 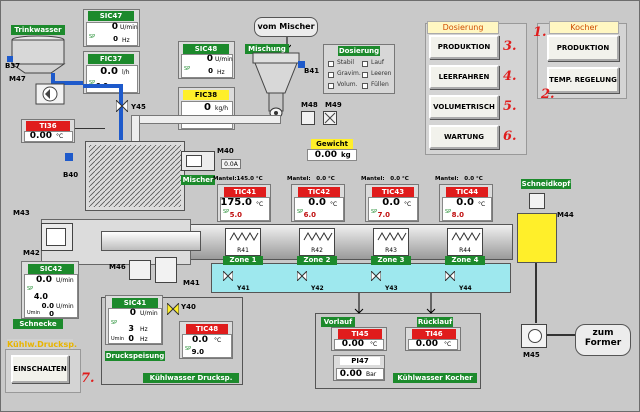 I want to click on step-number-7: 7., so click(x=88, y=378).